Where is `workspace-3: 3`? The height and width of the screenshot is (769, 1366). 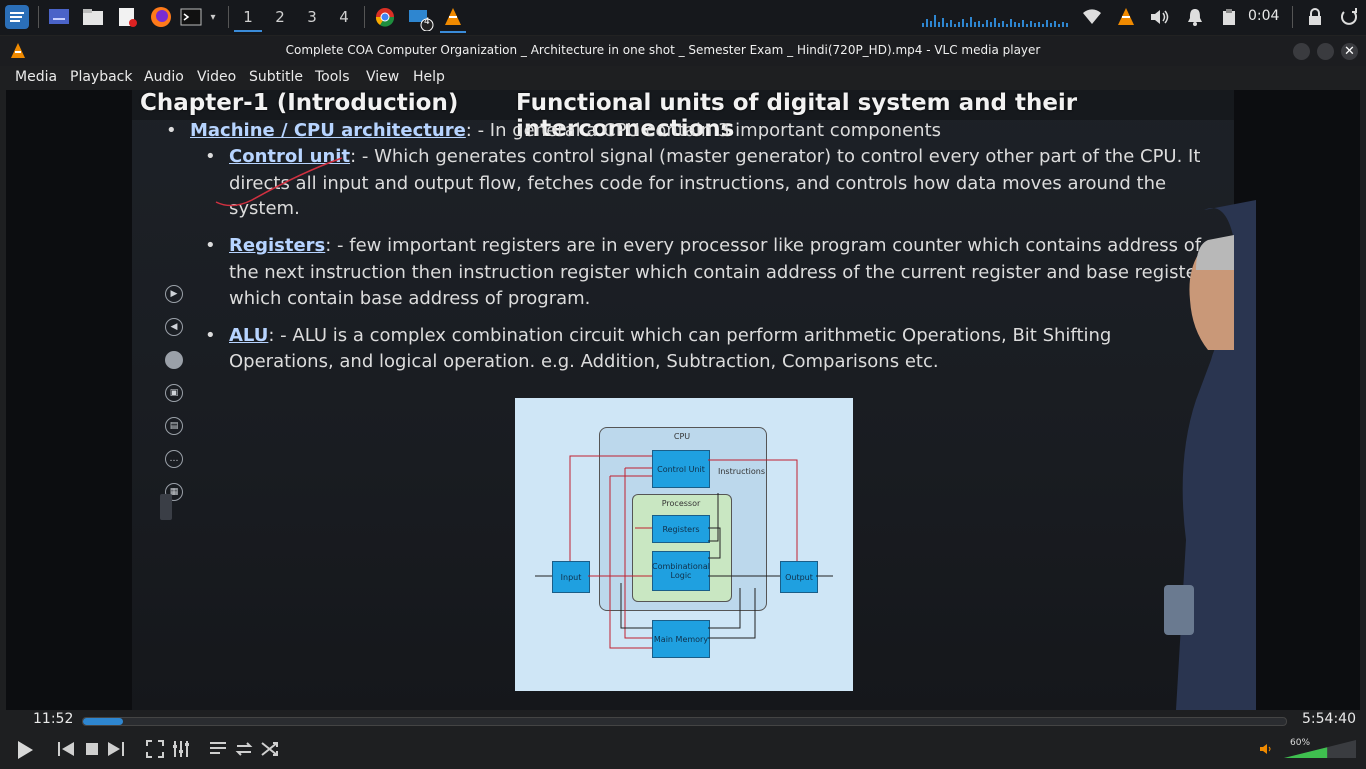 workspace-3: 3 is located at coordinates (312, 17).